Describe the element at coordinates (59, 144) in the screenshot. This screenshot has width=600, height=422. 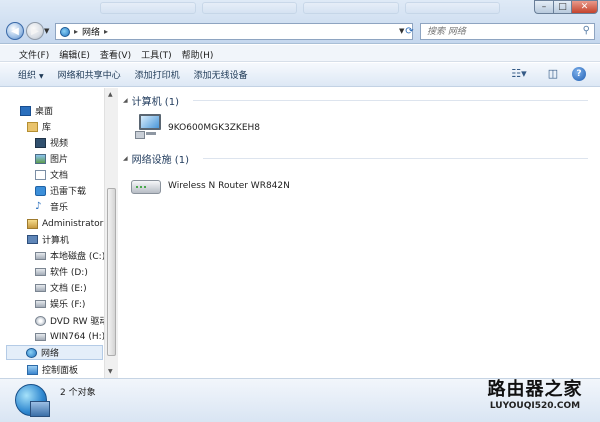
I see `nav-label: 视频` at that location.